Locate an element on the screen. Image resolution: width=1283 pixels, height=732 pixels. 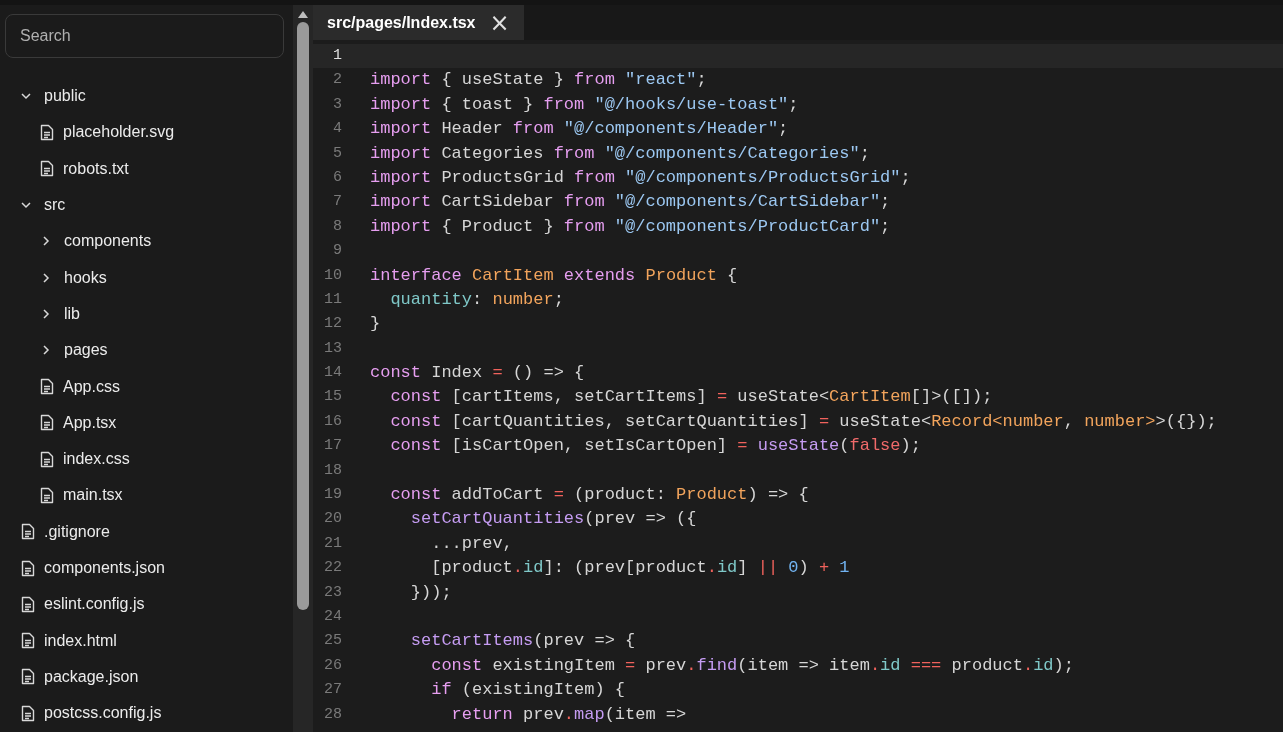
code-line: const [cartItems, setCartItems] = useState<CartItem[]>([]); is located at coordinates (691, 397).